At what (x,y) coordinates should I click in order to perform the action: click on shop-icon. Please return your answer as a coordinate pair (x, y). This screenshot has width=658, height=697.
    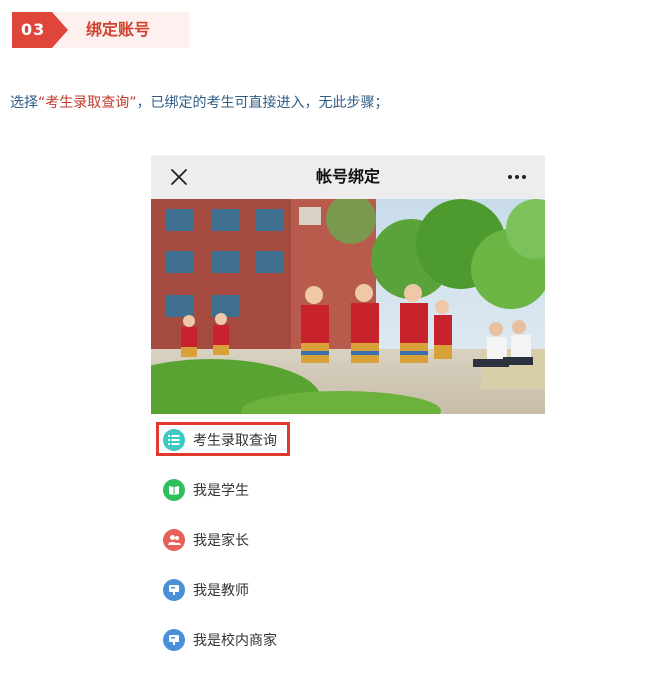
    Looking at the image, I should click on (174, 640).